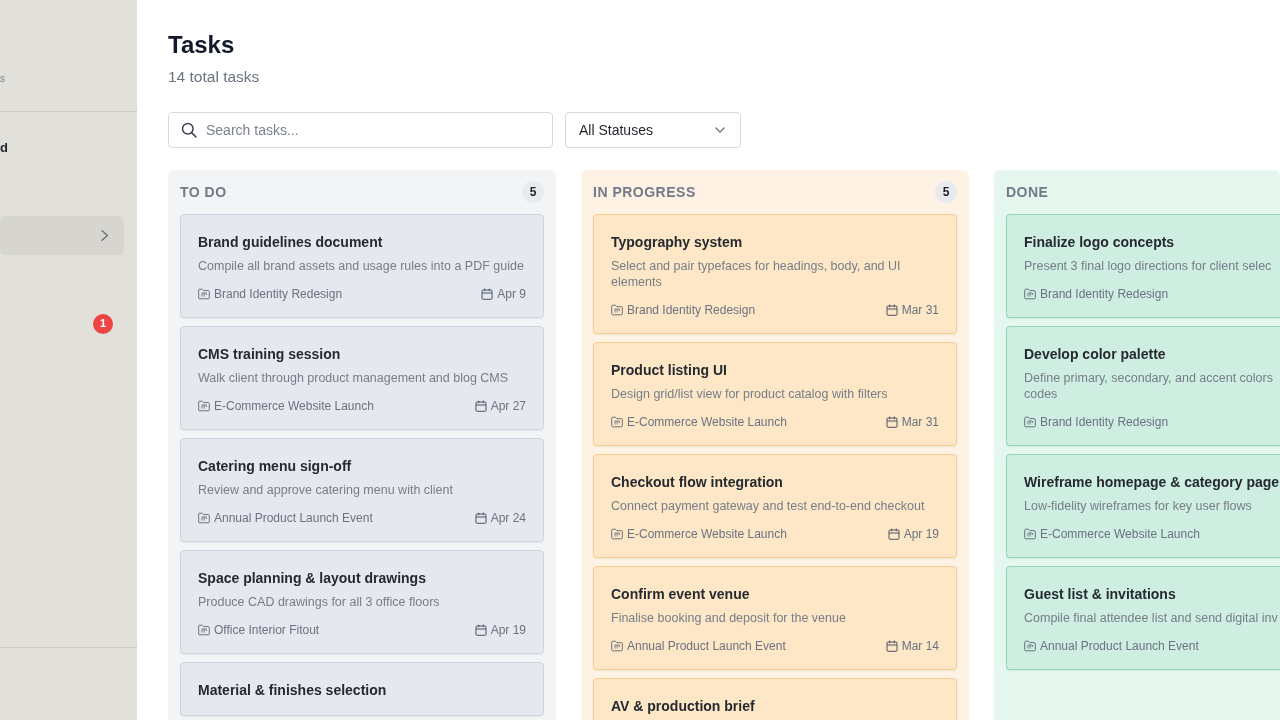 Image resolution: width=1280 pixels, height=720 pixels. What do you see at coordinates (1095, 354) in the screenshot?
I see `task-title: Develop color palette` at bounding box center [1095, 354].